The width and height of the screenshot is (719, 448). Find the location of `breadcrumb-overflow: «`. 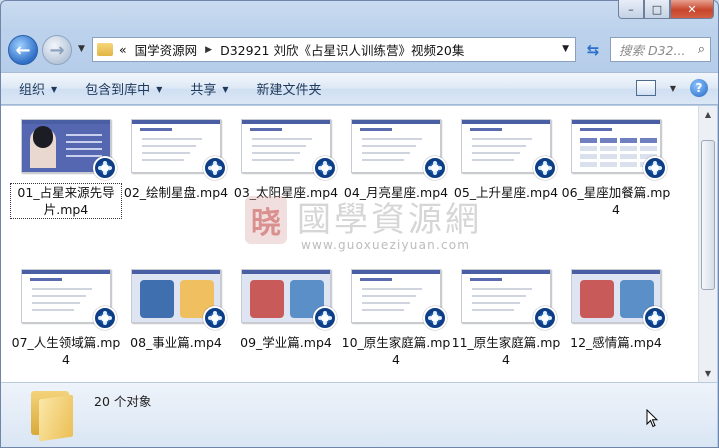

breadcrumb-overflow: « is located at coordinates (123, 49).